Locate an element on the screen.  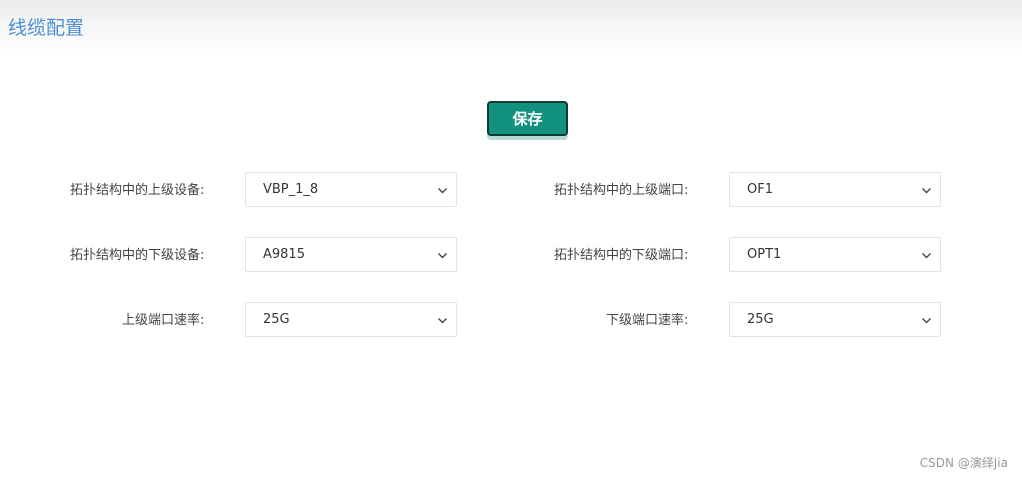
lower-rate-label: 下级端口速率: is located at coordinates (647, 320).